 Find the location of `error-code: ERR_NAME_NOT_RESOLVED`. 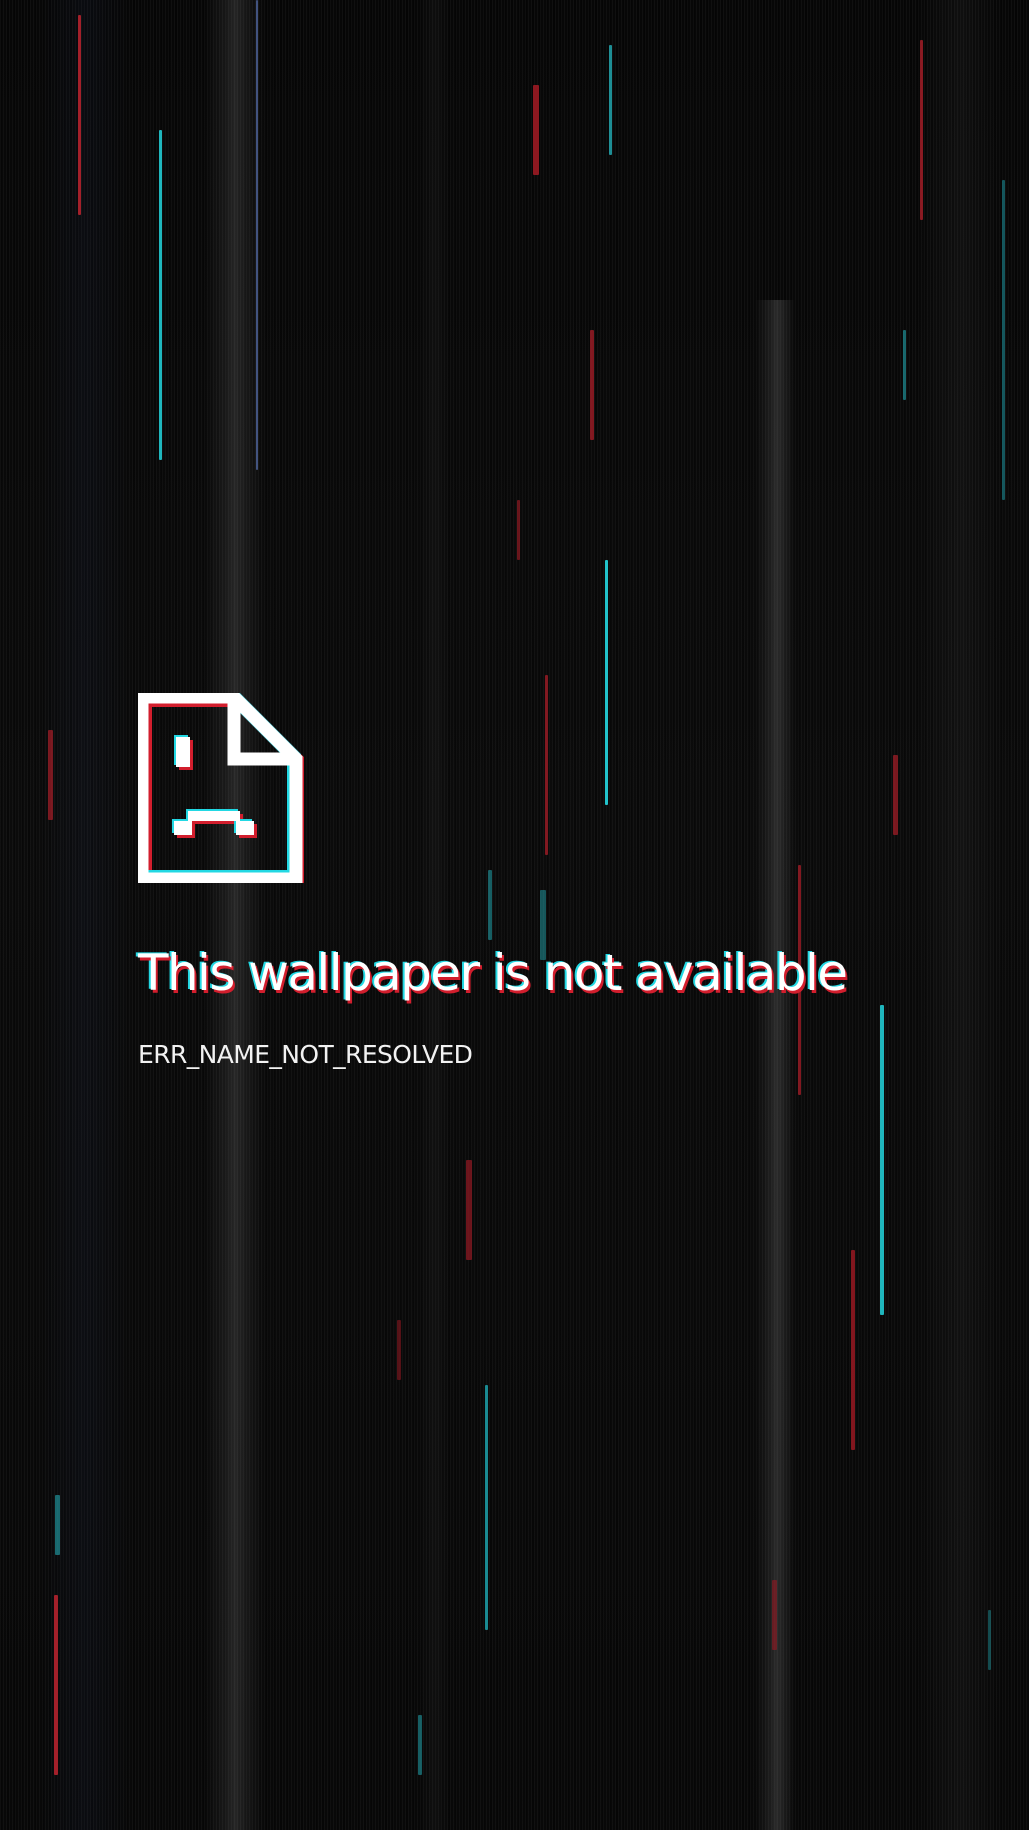

error-code: ERR_NAME_NOT_RESOLVED is located at coordinates (305, 1054).